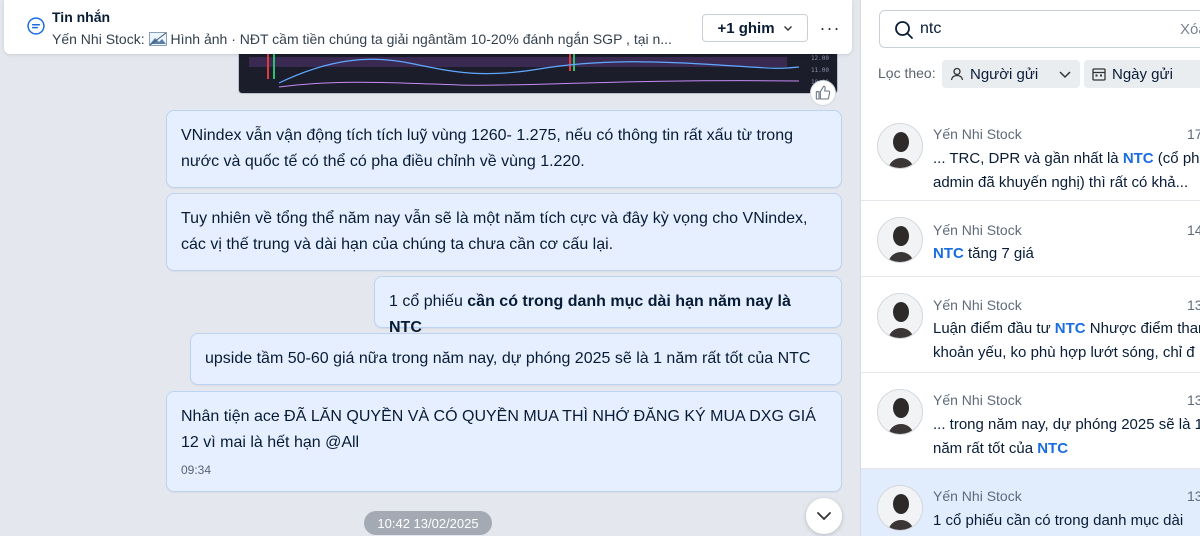  What do you see at coordinates (1030, 239) in the screenshot?
I see `search-result-item: Yến Nhi Stock 14 NTC tăng 7 giá` at bounding box center [1030, 239].